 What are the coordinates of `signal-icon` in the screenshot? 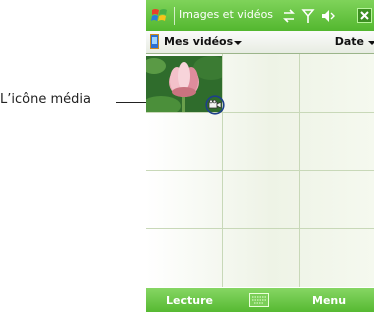 It's located at (308, 16).